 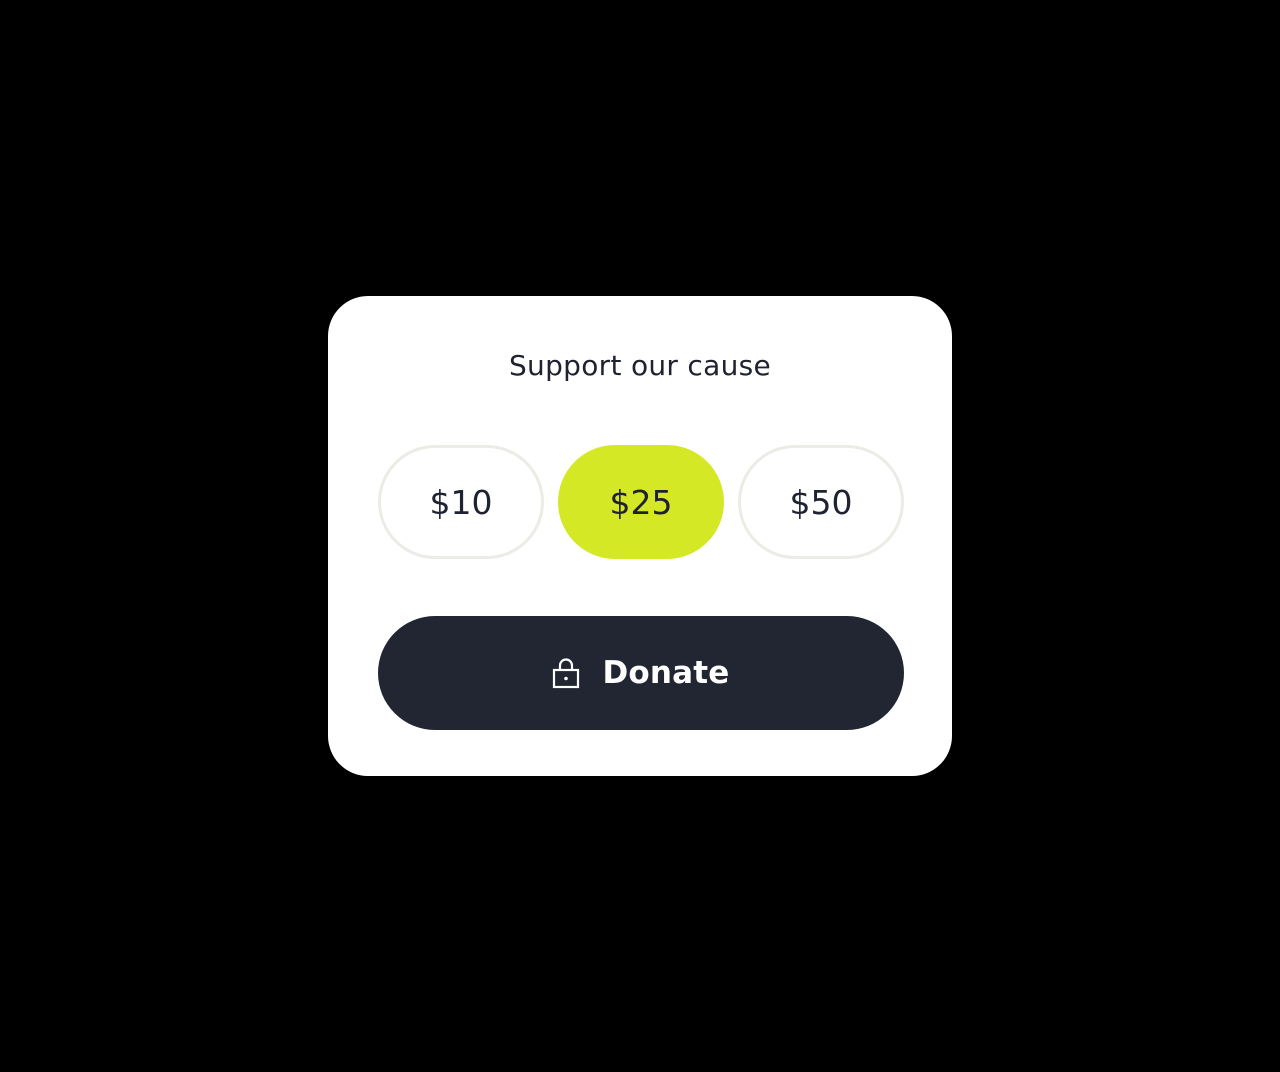 What do you see at coordinates (566, 673) in the screenshot?
I see `lock-icon` at bounding box center [566, 673].